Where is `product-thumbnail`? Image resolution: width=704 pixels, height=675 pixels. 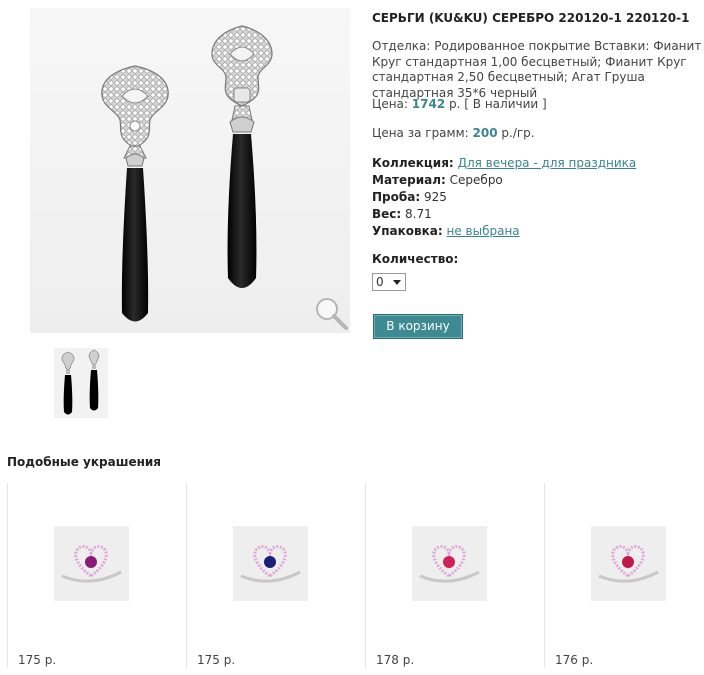
product-thumbnail is located at coordinates (81, 383).